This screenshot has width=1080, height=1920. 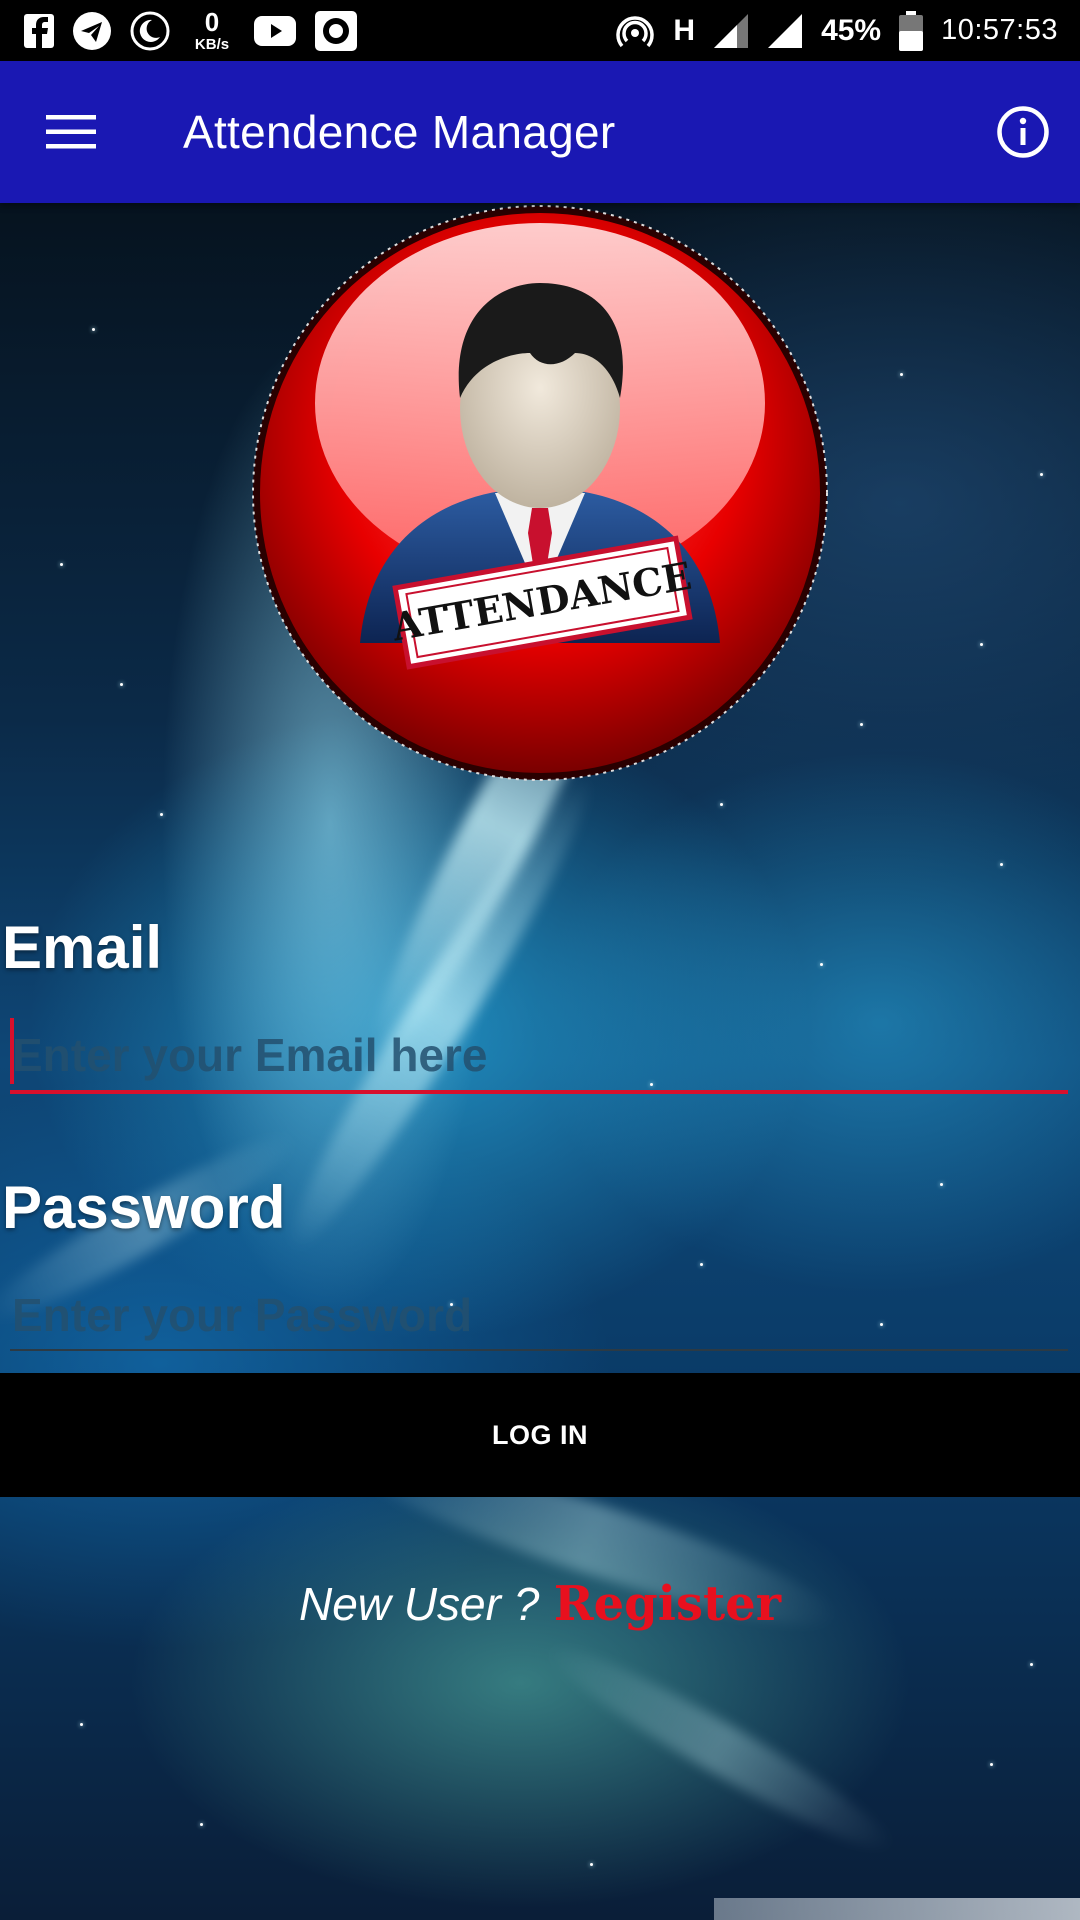 I want to click on status-system: H 45% 10:57:53, so click(x=836, y=30).